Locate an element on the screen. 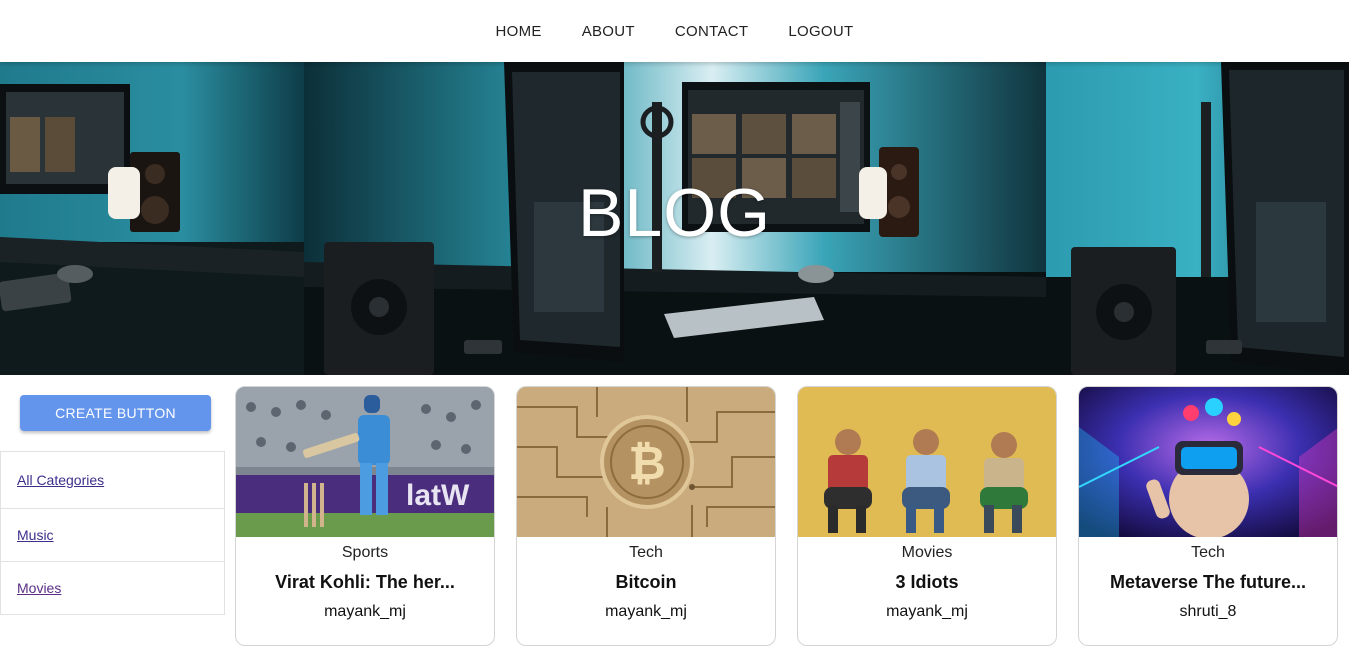 The height and width of the screenshot is (646, 1349). post-card: ₿ Tech Bitcoin mayank_mj is located at coordinates (646, 516).